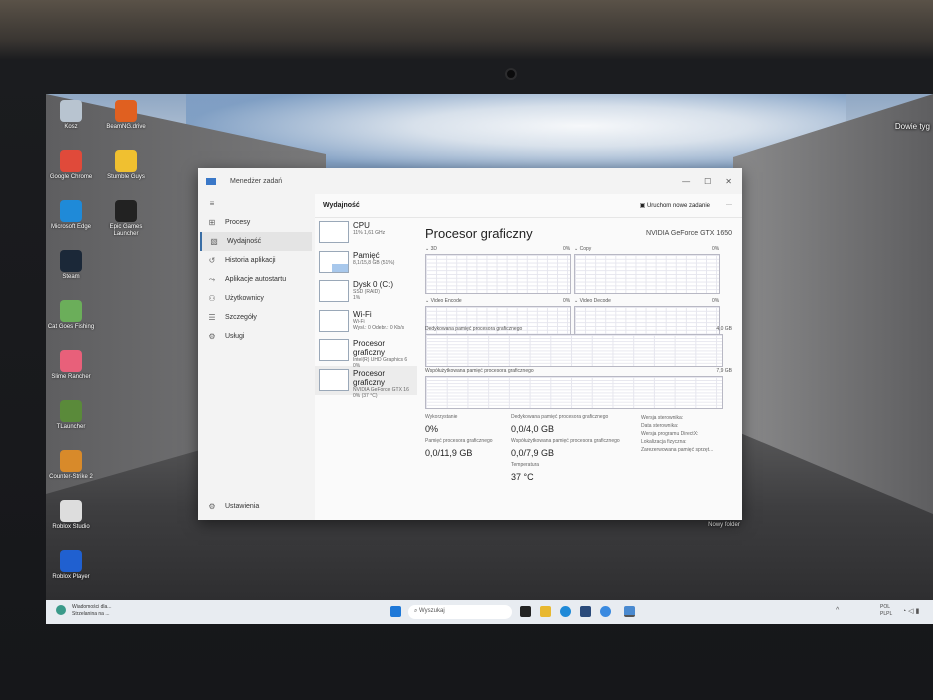 Image resolution: width=933 pixels, height=700 pixels. Describe the element at coordinates (212, 260) in the screenshot. I see `history-icon: ↺` at that location.